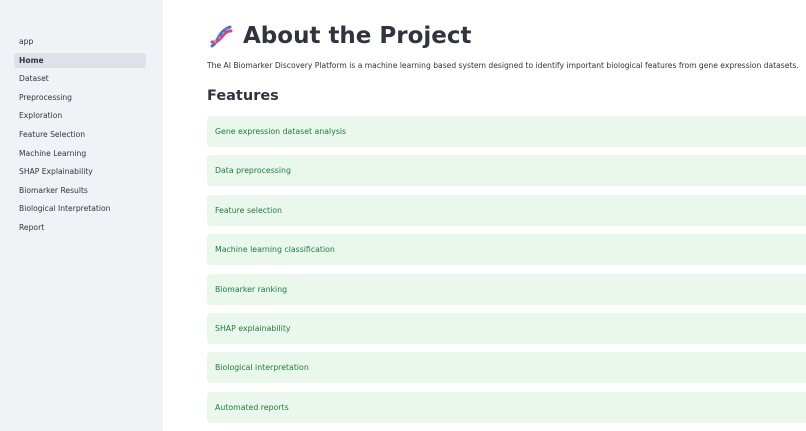 This screenshot has height=431, width=806. I want to click on sidebar-item-dataset: Dataset, so click(80, 78).